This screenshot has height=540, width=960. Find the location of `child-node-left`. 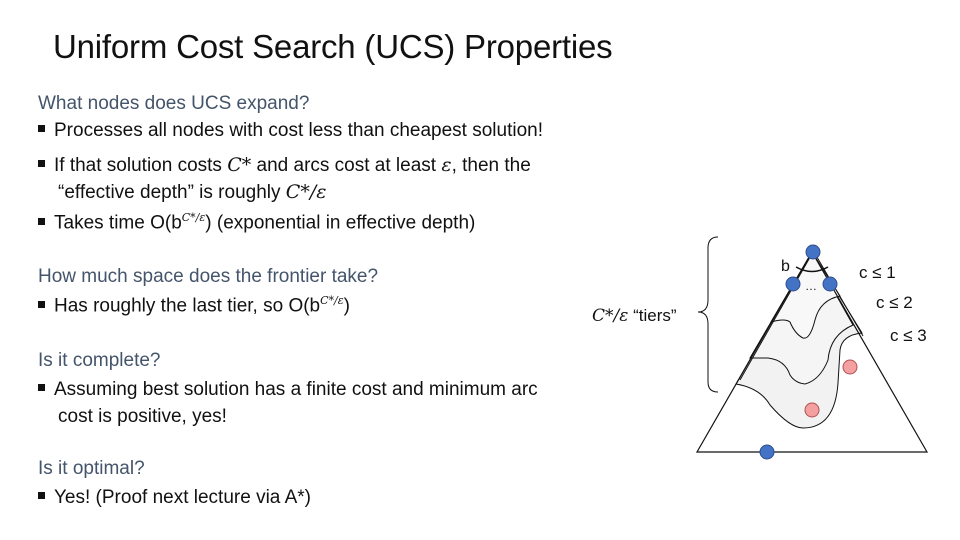

child-node-left is located at coordinates (793, 284).